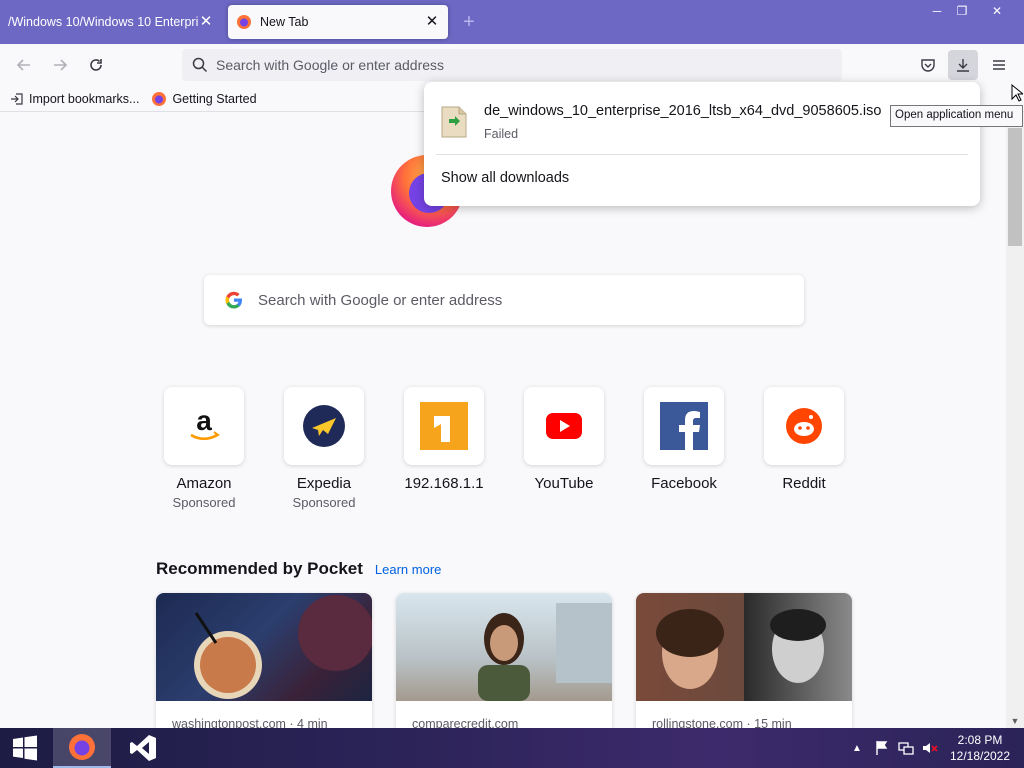 This screenshot has height=768, width=1024. Describe the element at coordinates (564, 483) in the screenshot. I see `top-site-name: YouTube` at that location.